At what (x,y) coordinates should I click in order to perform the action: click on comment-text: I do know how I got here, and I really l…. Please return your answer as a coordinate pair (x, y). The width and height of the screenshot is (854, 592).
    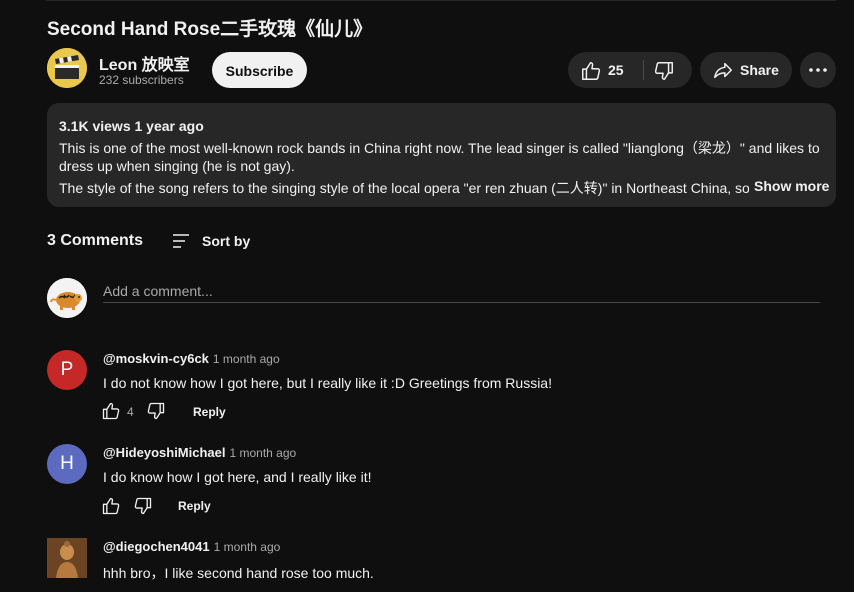
    Looking at the image, I should click on (237, 477).